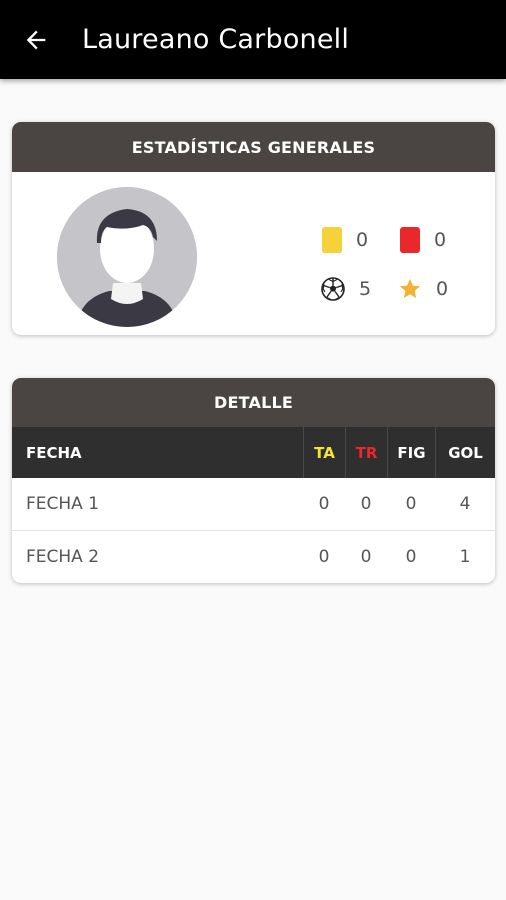  What do you see at coordinates (63, 556) in the screenshot?
I see `row-fecha: FECHA 2` at bounding box center [63, 556].